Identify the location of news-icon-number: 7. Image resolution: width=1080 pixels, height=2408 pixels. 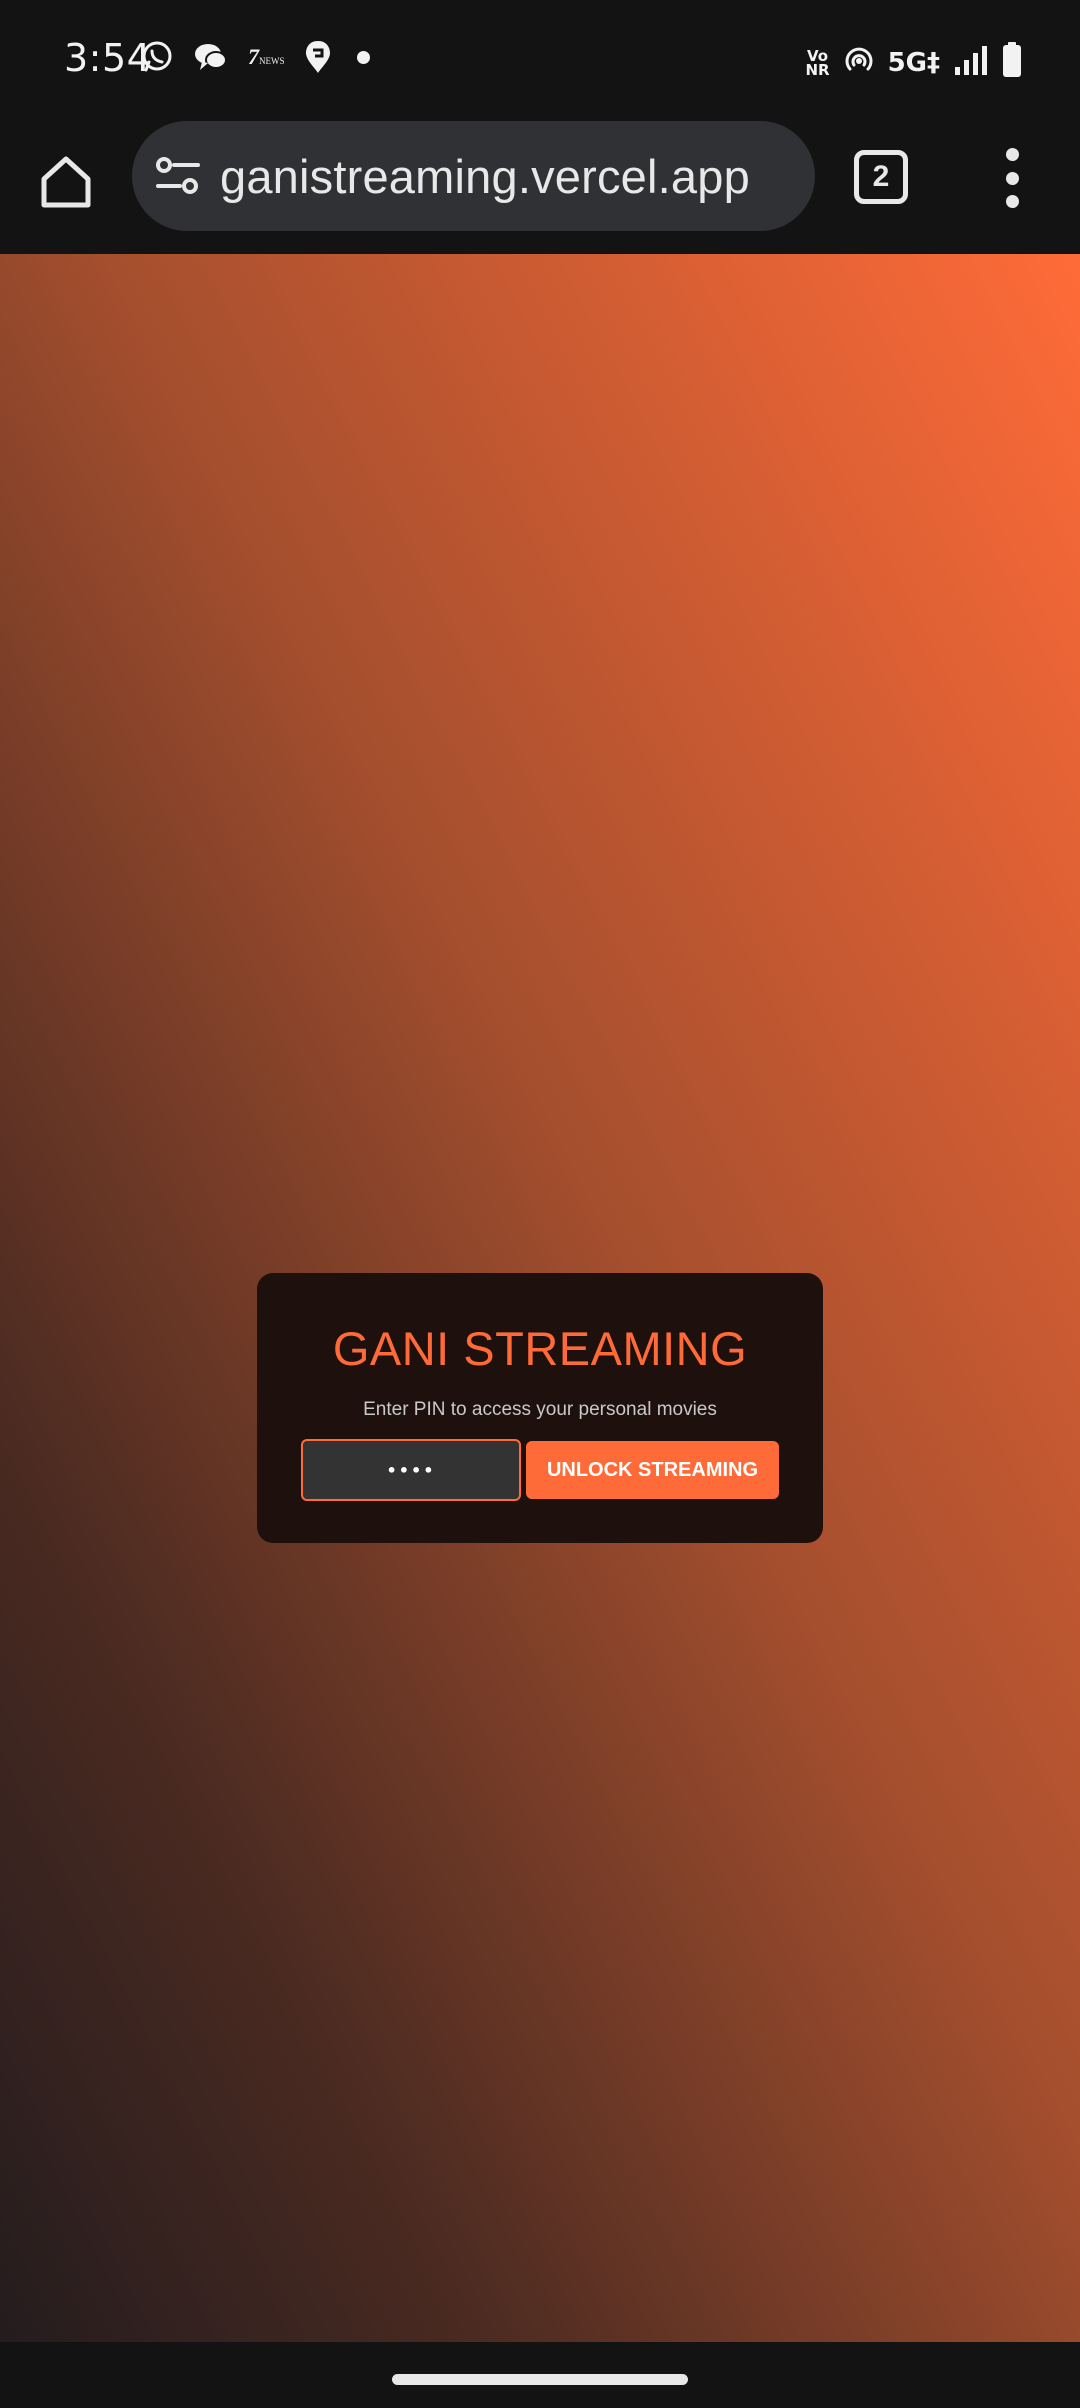
(253, 56).